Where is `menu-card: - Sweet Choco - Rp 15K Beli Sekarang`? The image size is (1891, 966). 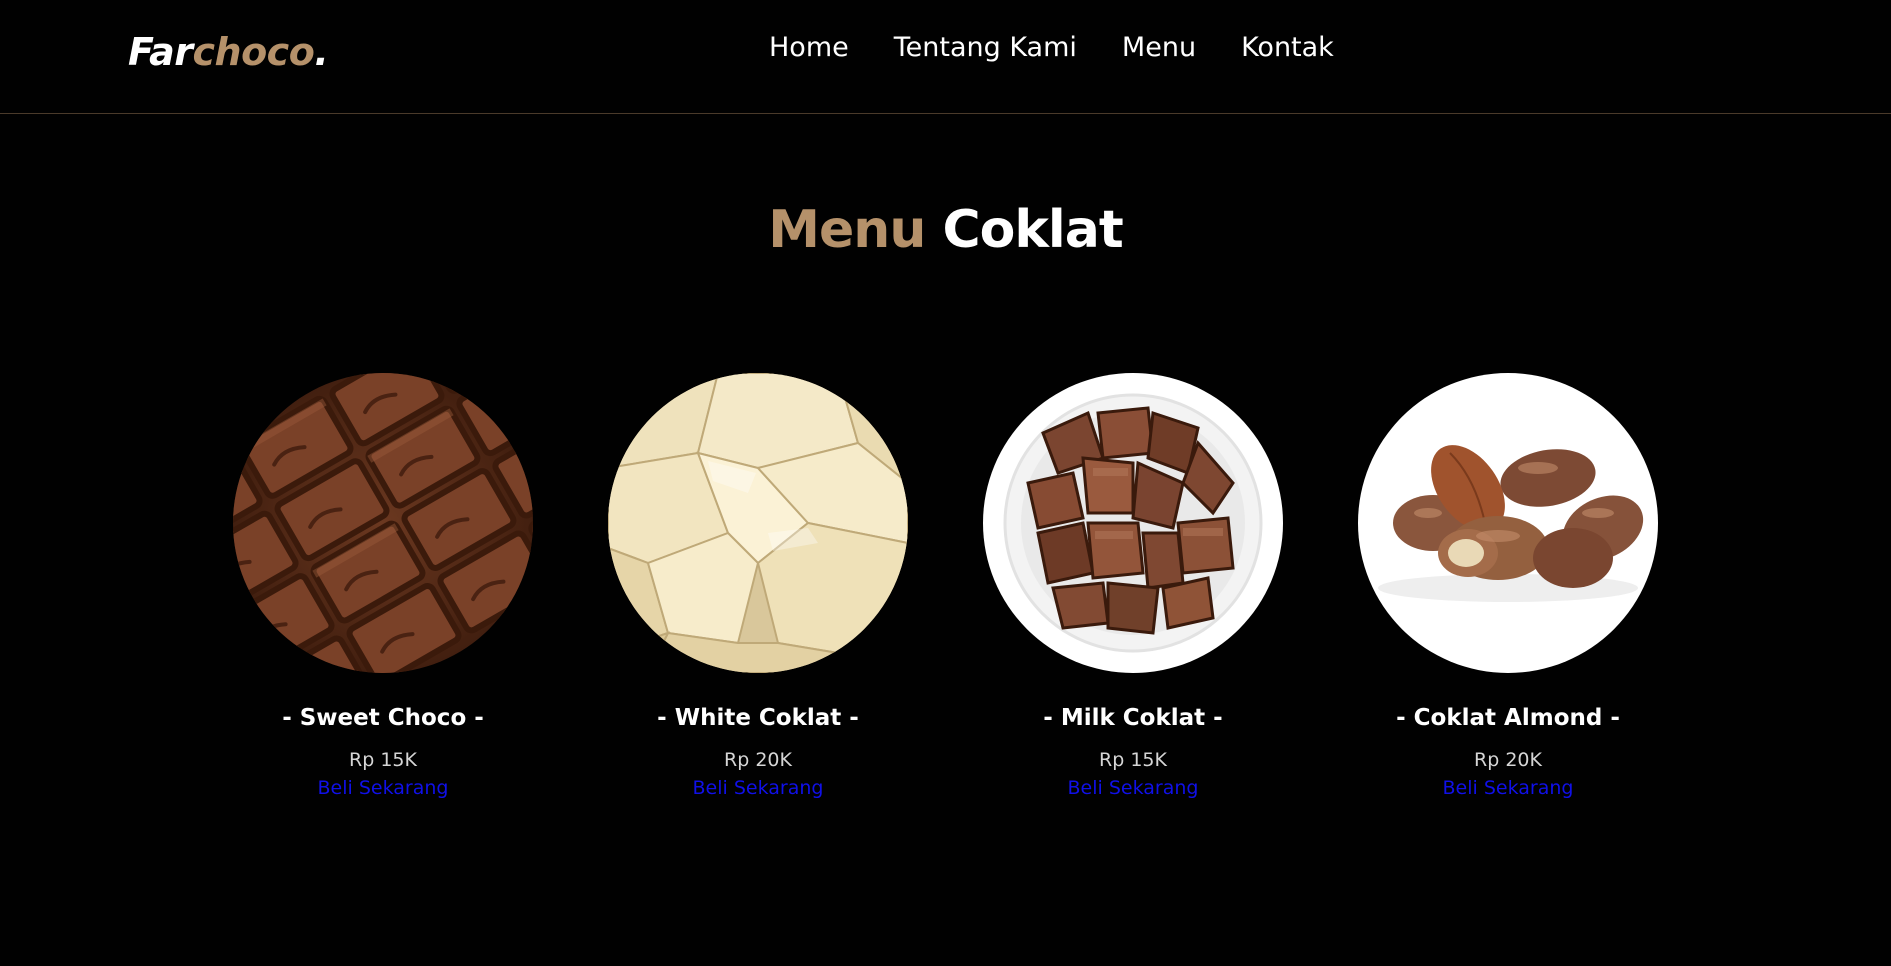 menu-card: - Sweet Choco - Rp 15K Beli Sekarang is located at coordinates (383, 586).